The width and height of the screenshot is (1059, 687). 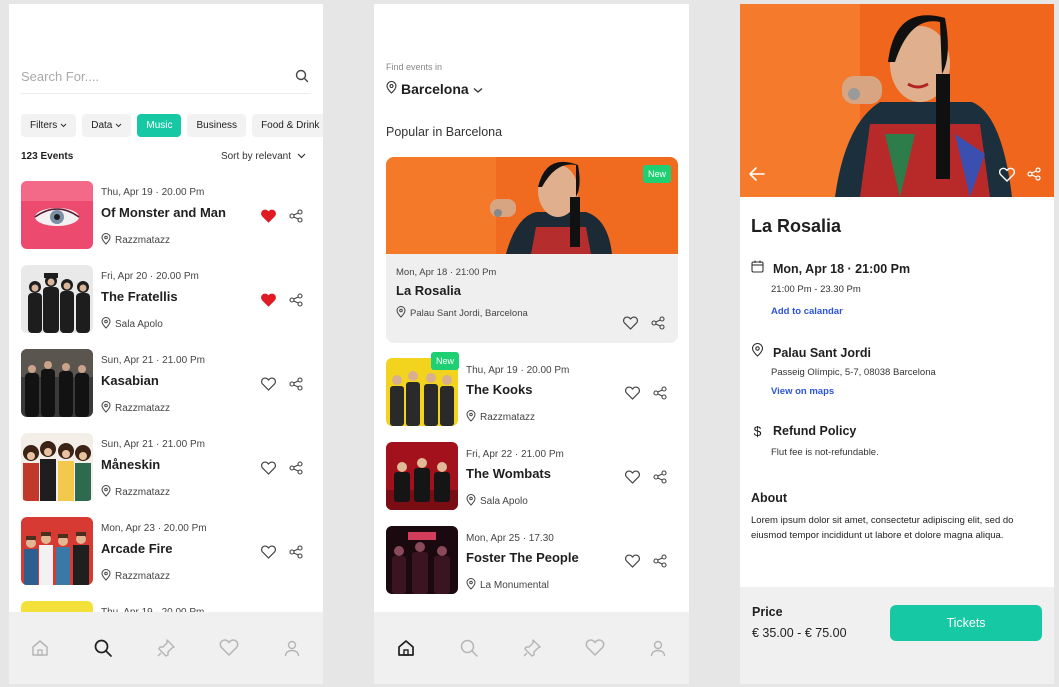 I want to click on venue-row: Palau Sant Jordi, so click(x=811, y=352).